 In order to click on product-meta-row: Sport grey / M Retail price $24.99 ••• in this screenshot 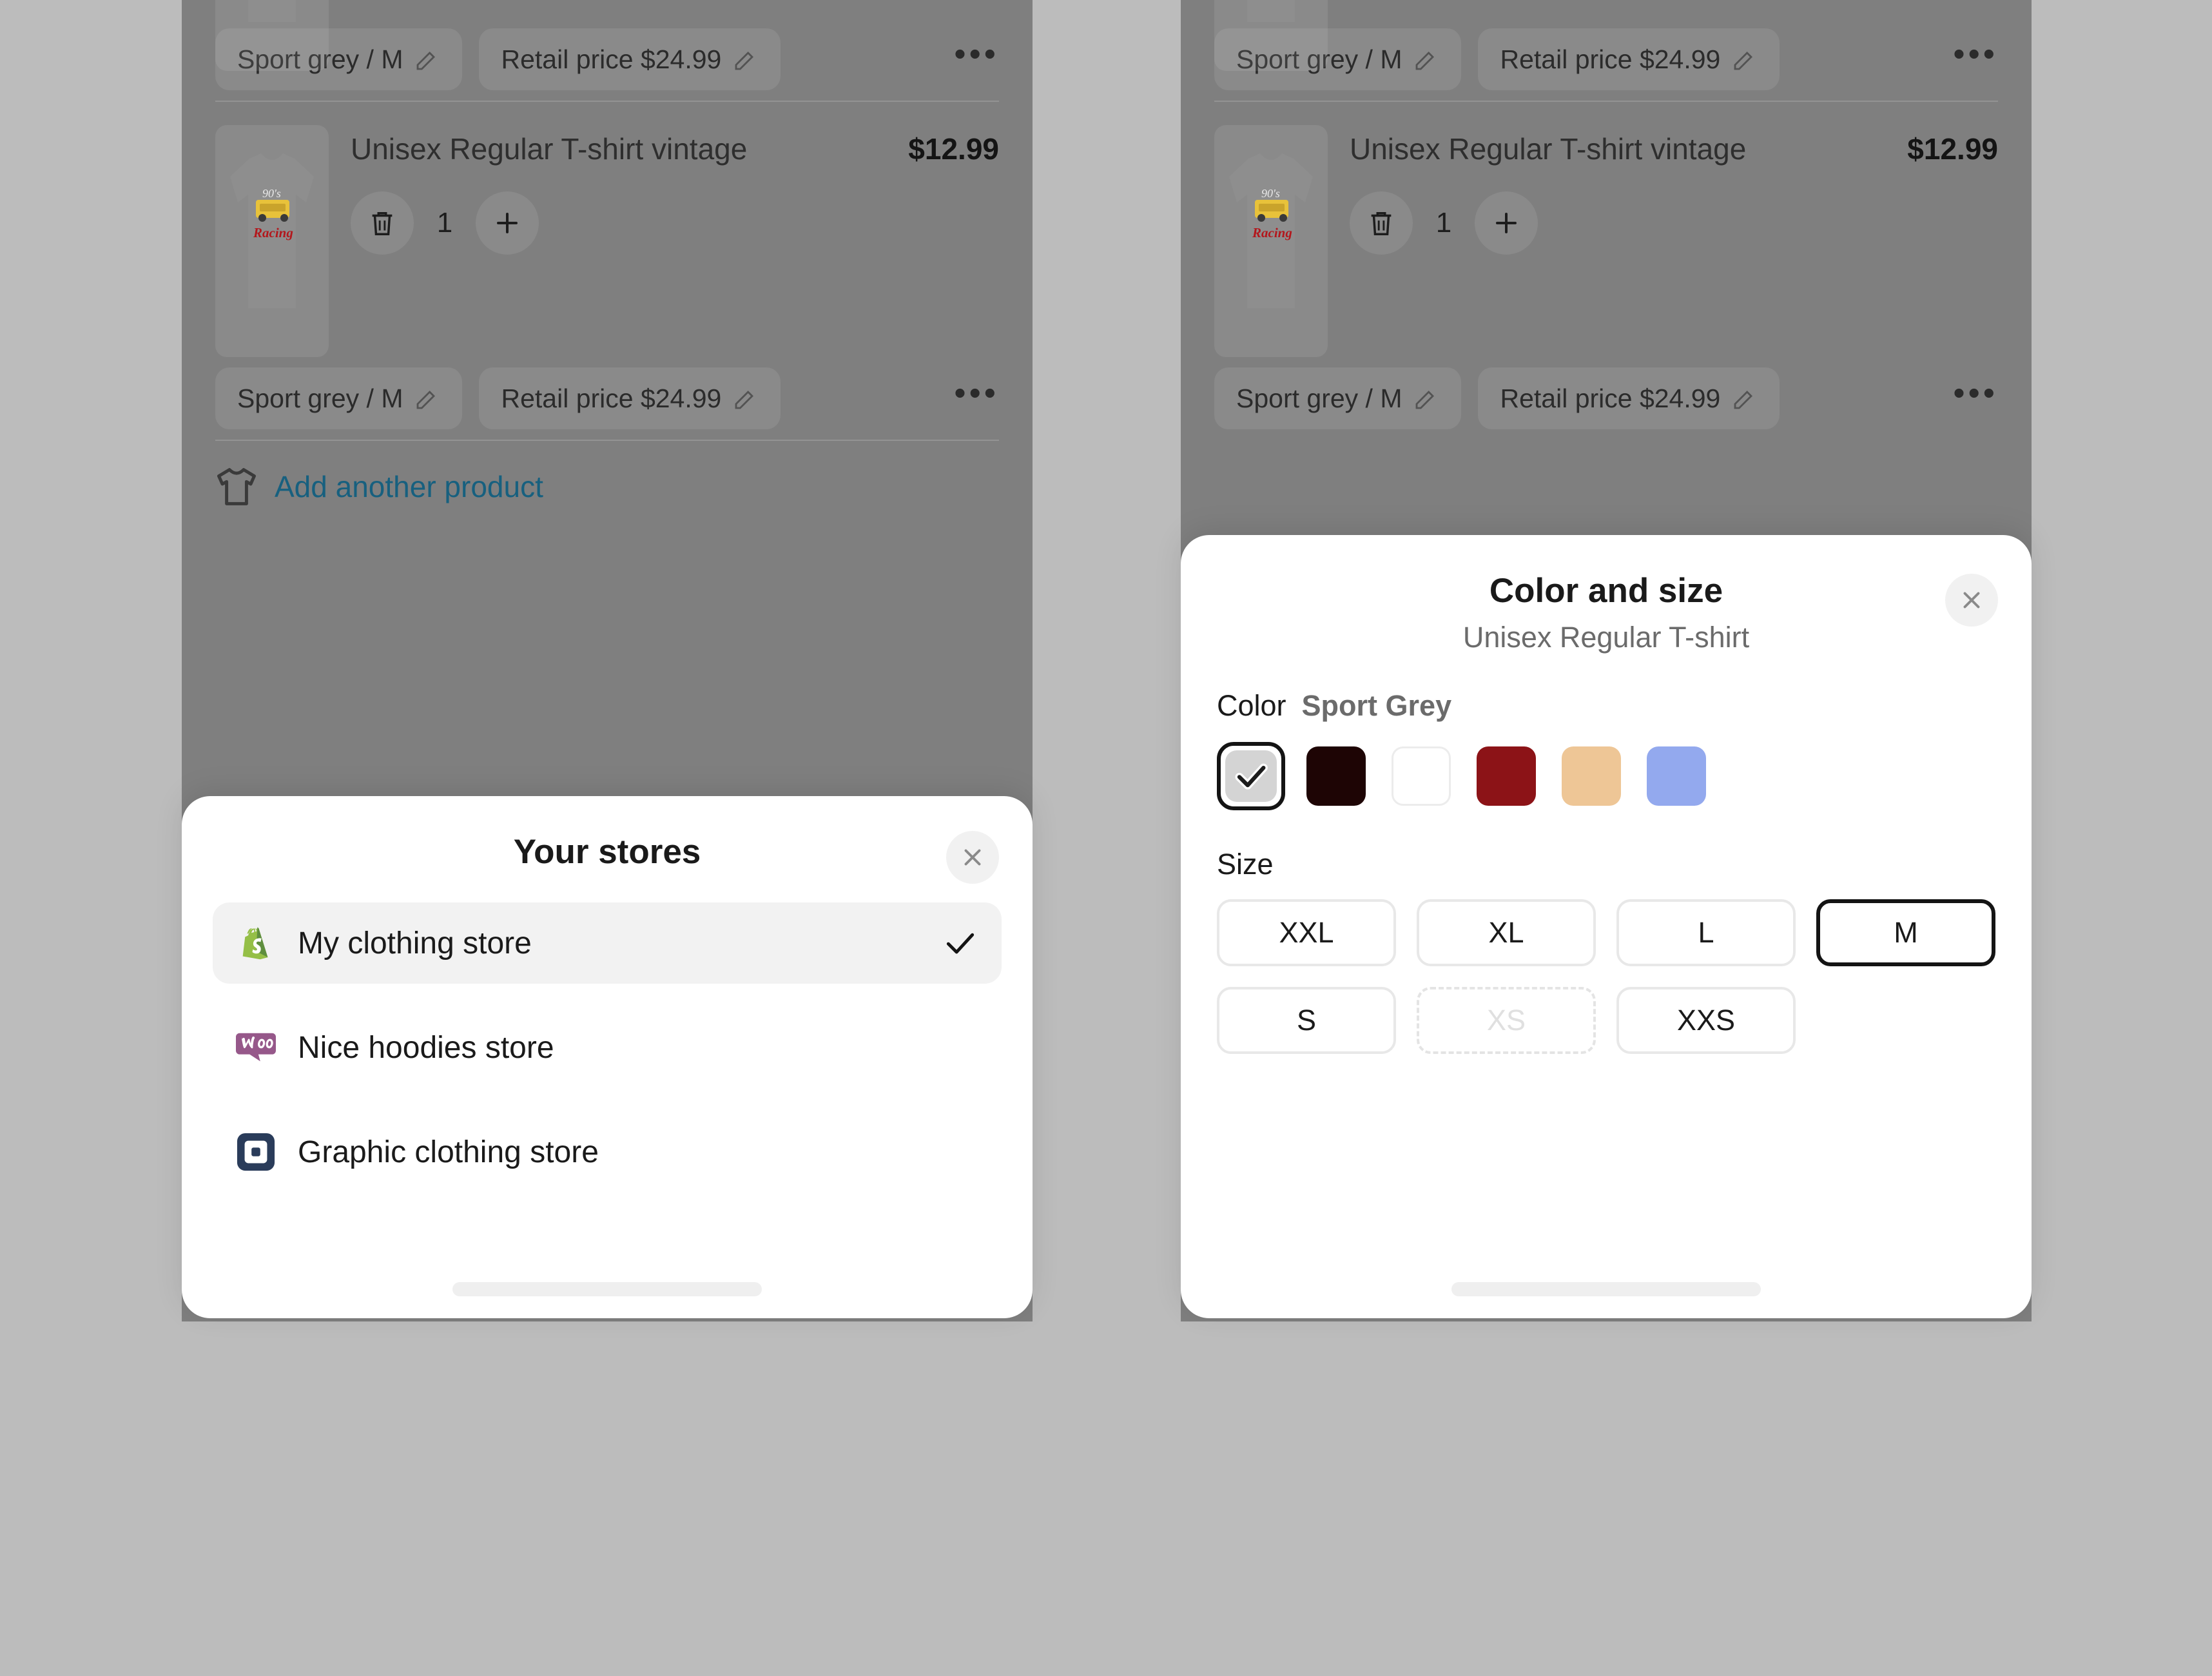, I will do `click(1606, 398)`.